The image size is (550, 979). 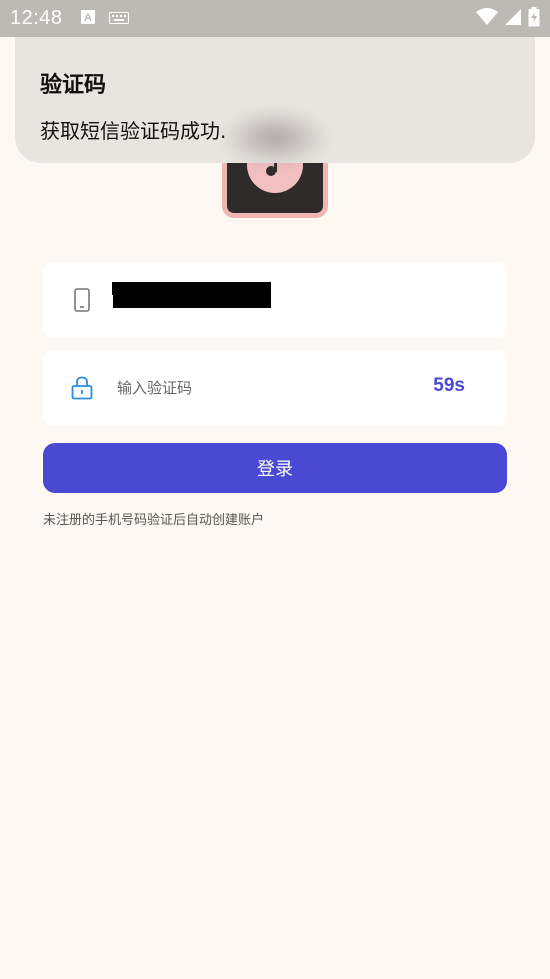 What do you see at coordinates (534, 18) in the screenshot?
I see `battery-charging-icon` at bounding box center [534, 18].